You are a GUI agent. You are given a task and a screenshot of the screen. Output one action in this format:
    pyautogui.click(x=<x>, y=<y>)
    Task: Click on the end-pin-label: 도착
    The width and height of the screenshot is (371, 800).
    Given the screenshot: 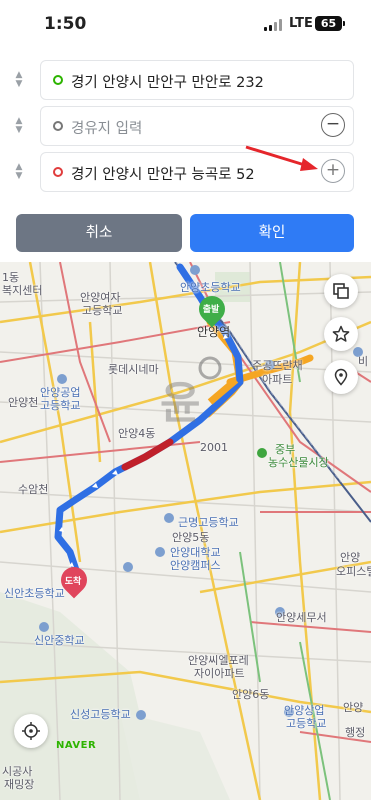 What is the action you would take?
    pyautogui.click(x=73, y=582)
    